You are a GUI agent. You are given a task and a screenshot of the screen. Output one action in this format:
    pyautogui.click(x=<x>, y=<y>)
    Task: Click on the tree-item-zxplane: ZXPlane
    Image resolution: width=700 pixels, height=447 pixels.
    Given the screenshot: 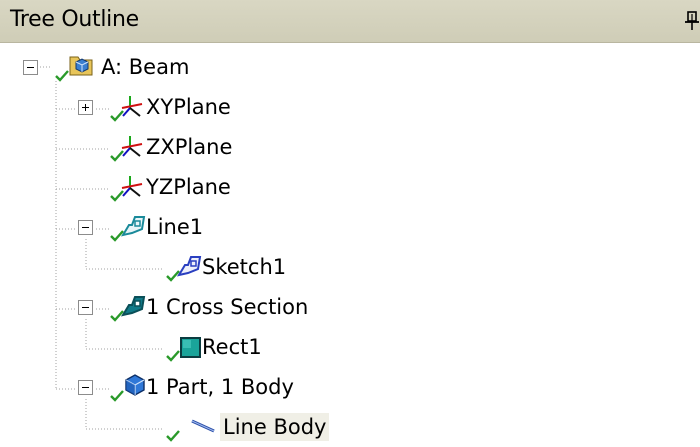 What is the action you would take?
    pyautogui.click(x=350, y=147)
    